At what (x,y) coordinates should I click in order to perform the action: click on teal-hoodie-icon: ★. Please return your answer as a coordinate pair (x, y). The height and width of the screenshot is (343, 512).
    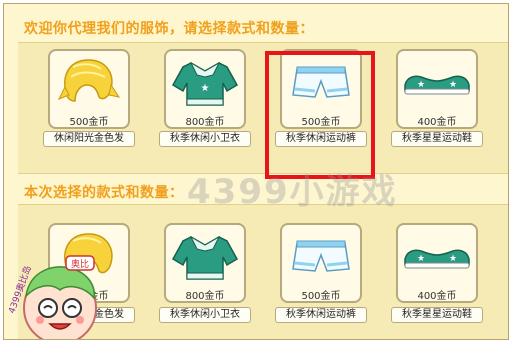
    Looking at the image, I should click on (205, 83).